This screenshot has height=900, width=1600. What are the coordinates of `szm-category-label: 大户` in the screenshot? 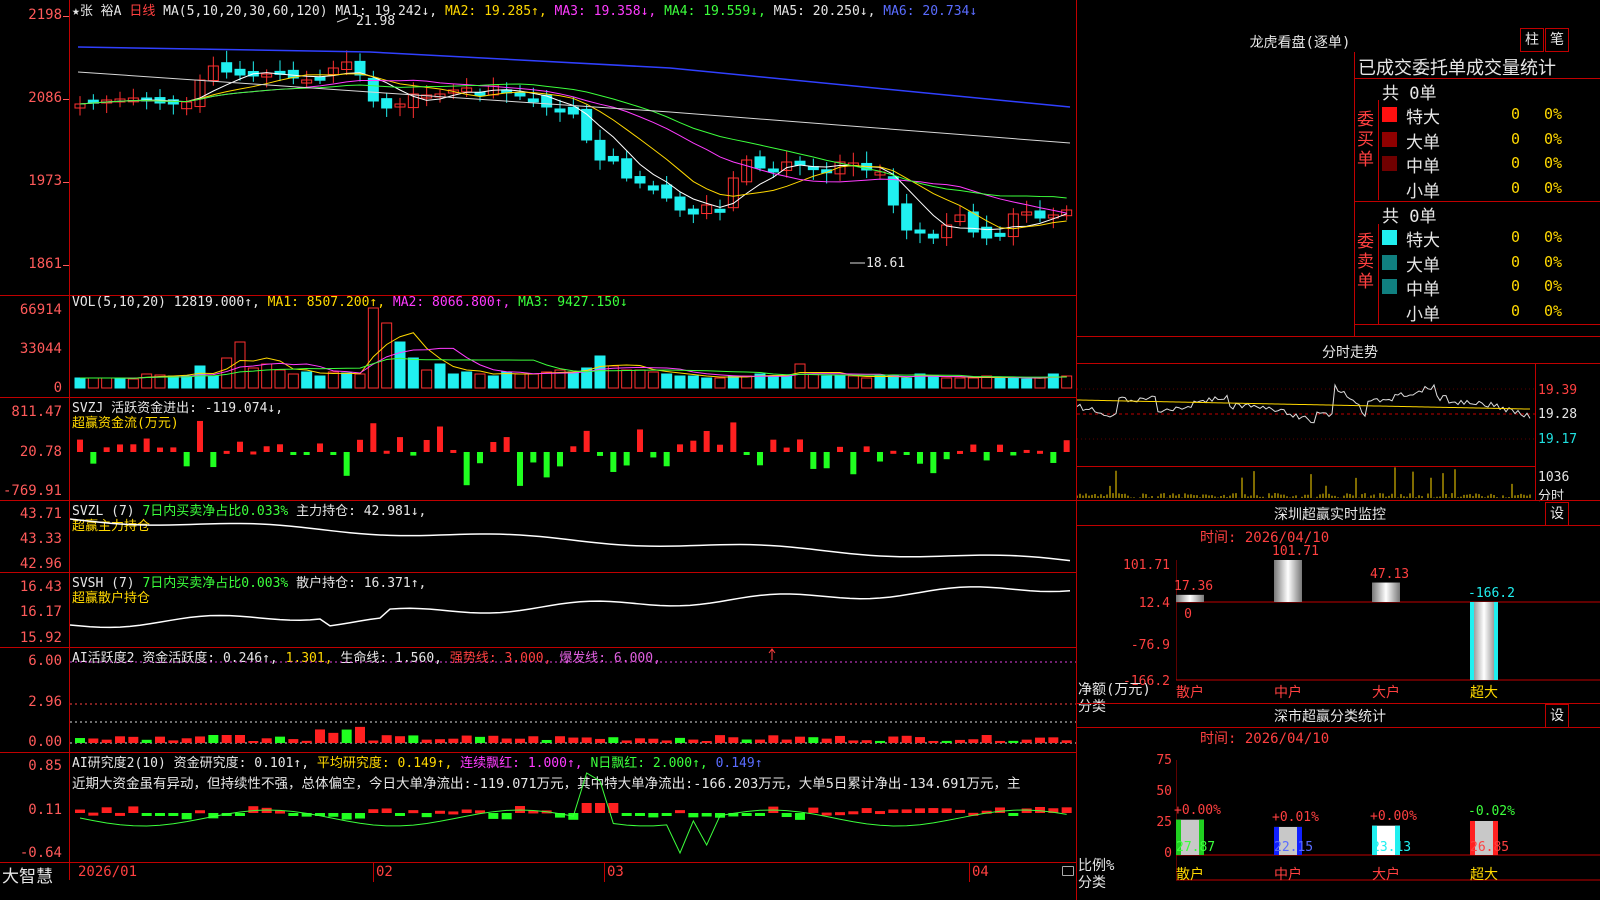 It's located at (1386, 693).